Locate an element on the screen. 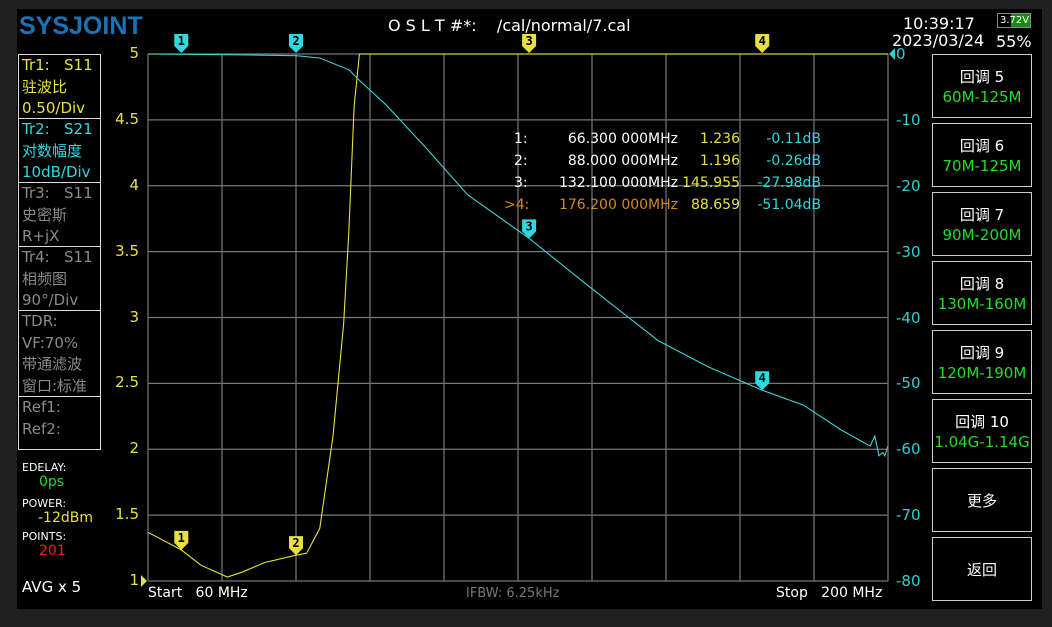  button-range: 90M-200M is located at coordinates (982, 235).